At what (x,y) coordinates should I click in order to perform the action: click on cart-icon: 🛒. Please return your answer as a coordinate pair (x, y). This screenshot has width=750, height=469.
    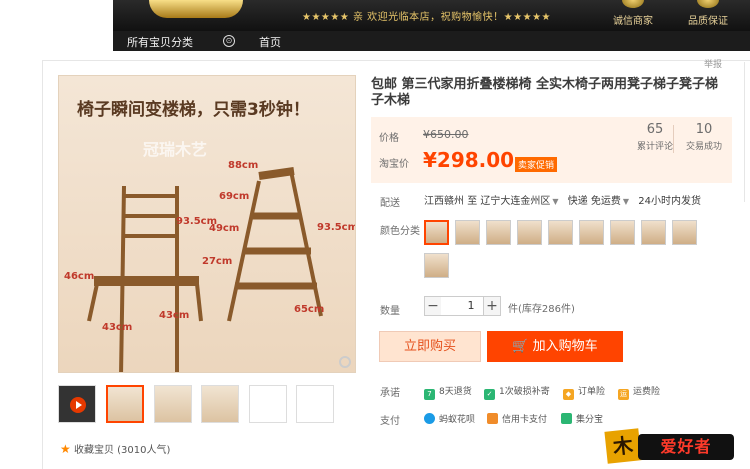
    Looking at the image, I should click on (520, 346).